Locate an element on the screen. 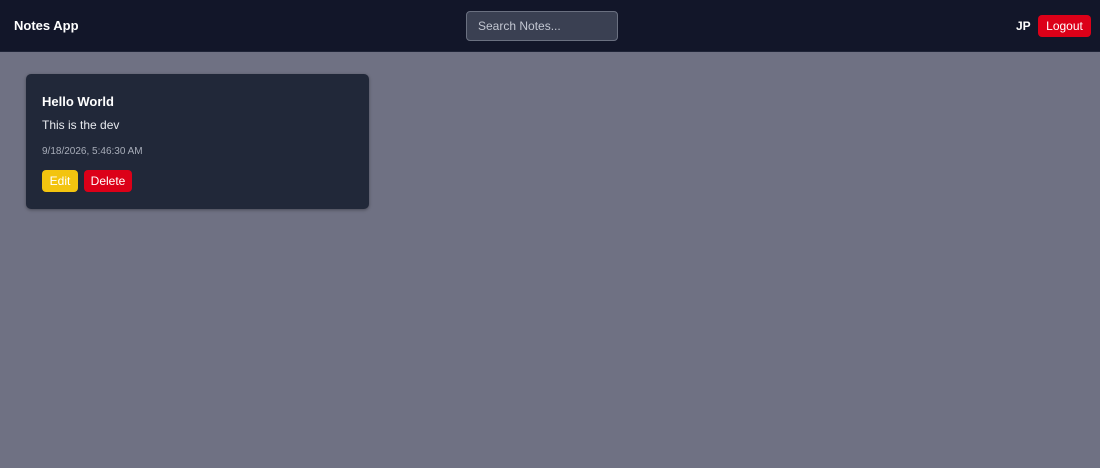  search-input is located at coordinates (542, 26).